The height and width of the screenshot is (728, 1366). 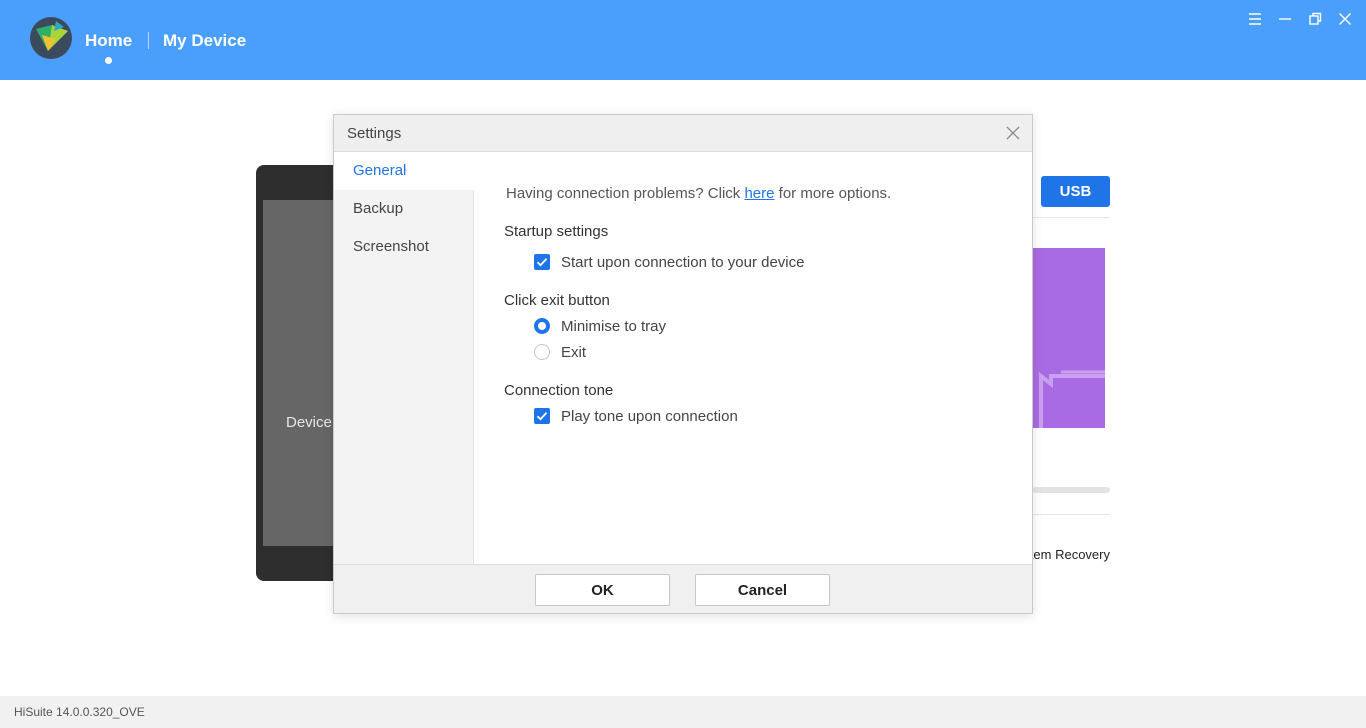 What do you see at coordinates (1285, 19) in the screenshot?
I see `minimize-icon` at bounding box center [1285, 19].